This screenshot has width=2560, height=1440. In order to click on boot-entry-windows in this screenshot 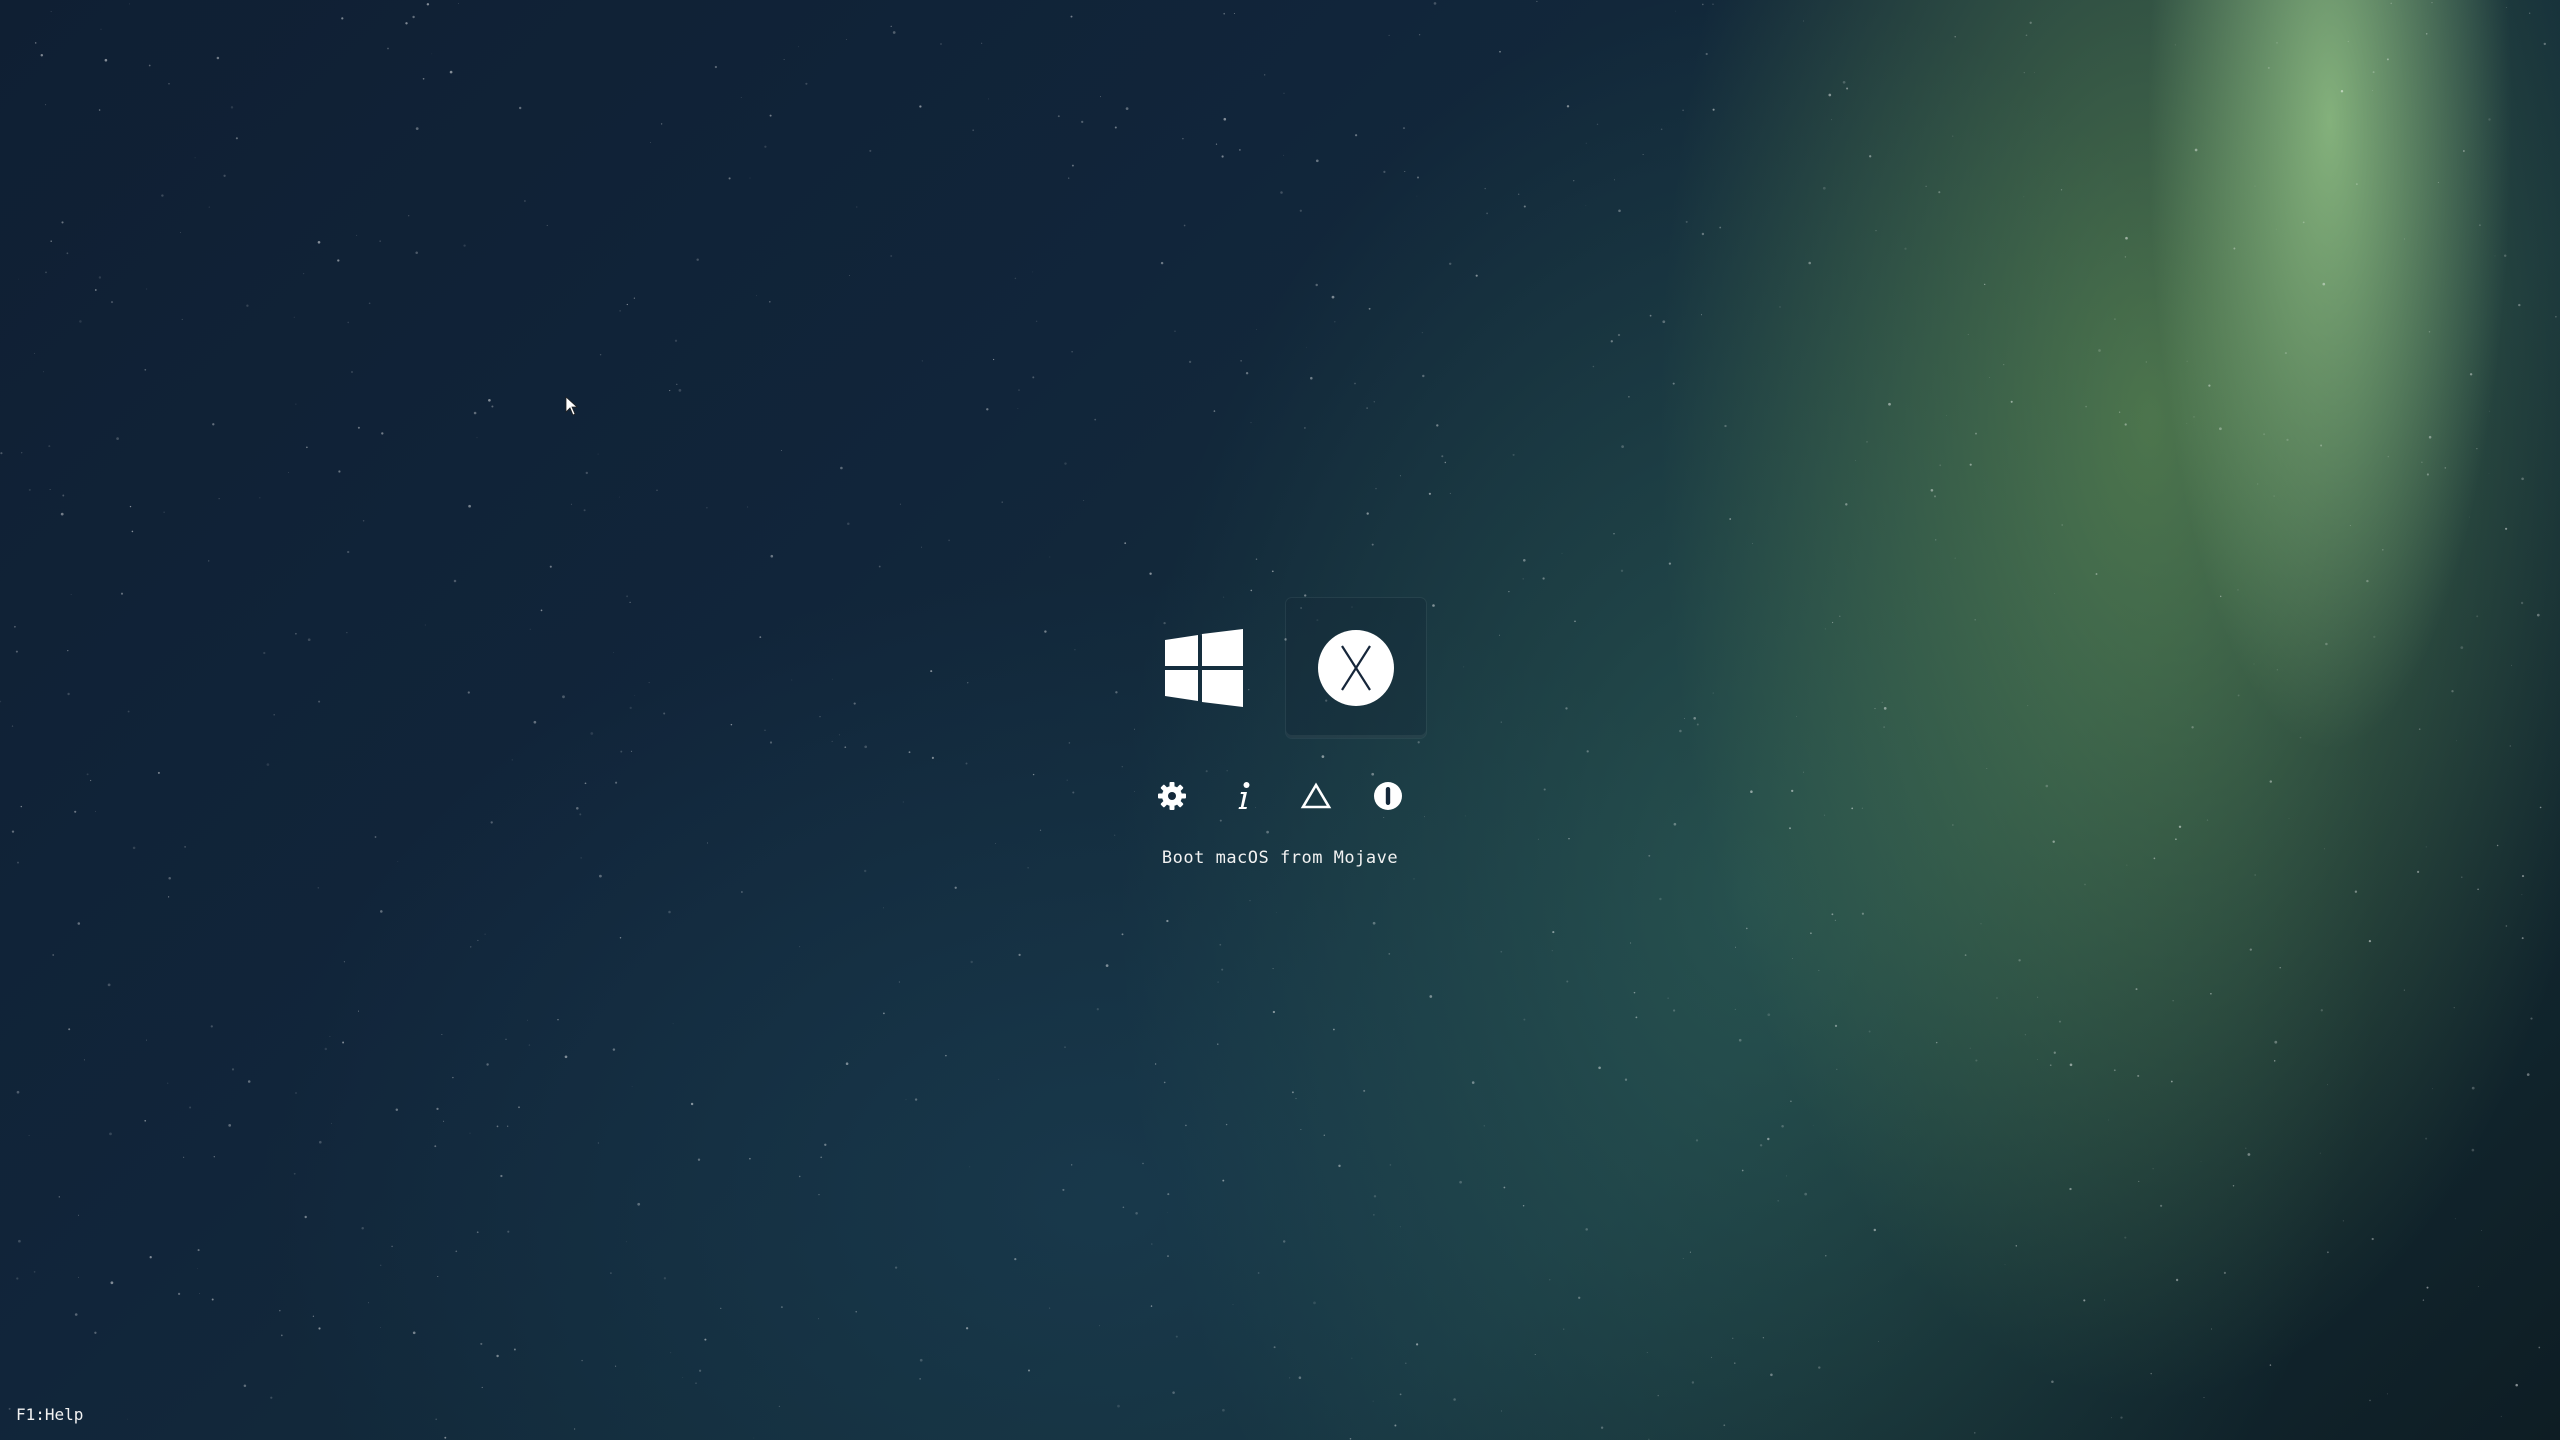, I will do `click(1204, 668)`.